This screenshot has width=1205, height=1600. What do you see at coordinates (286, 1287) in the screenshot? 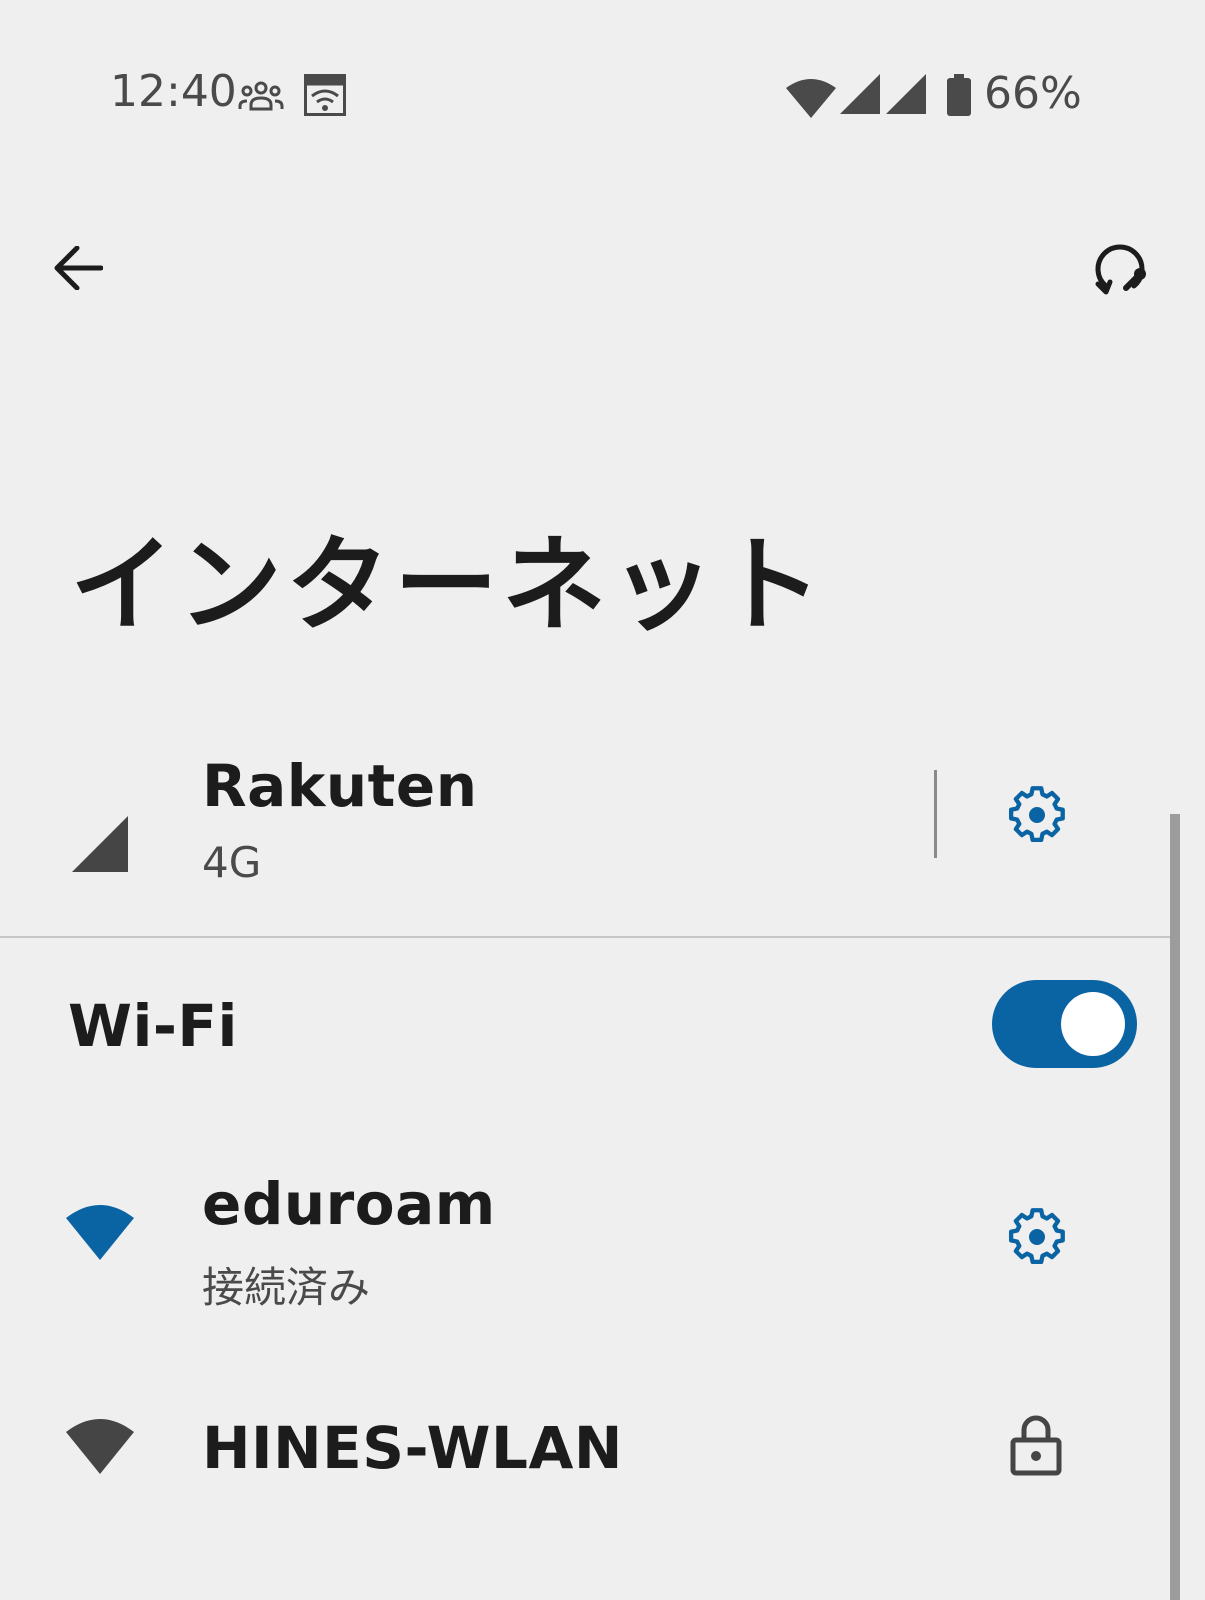
I see `wifi-network-status: 接続済み` at bounding box center [286, 1287].